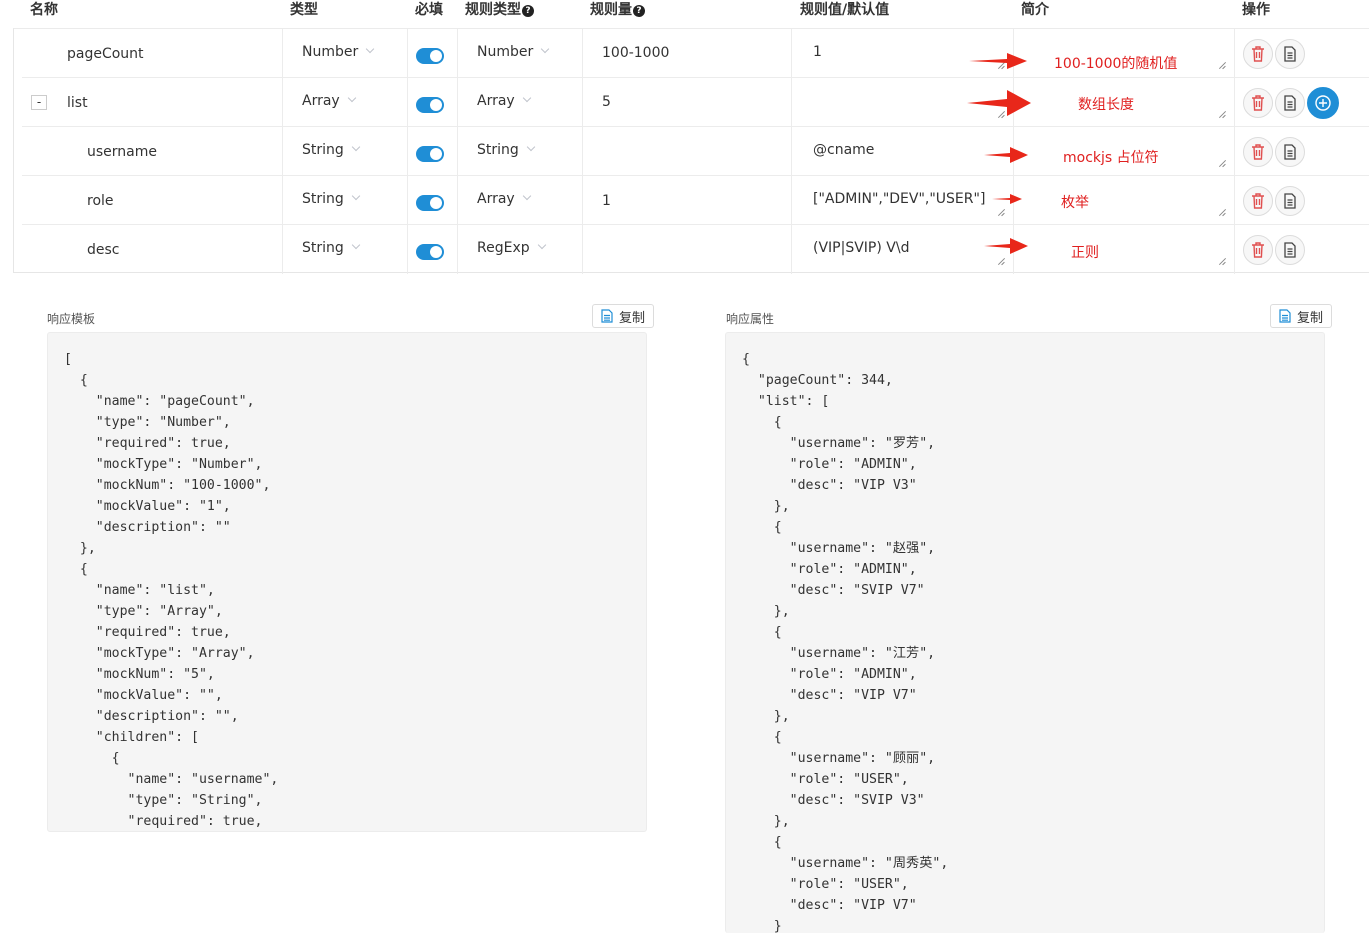  Describe the element at coordinates (429, 10) in the screenshot. I see `column-header-required: 必填` at that location.